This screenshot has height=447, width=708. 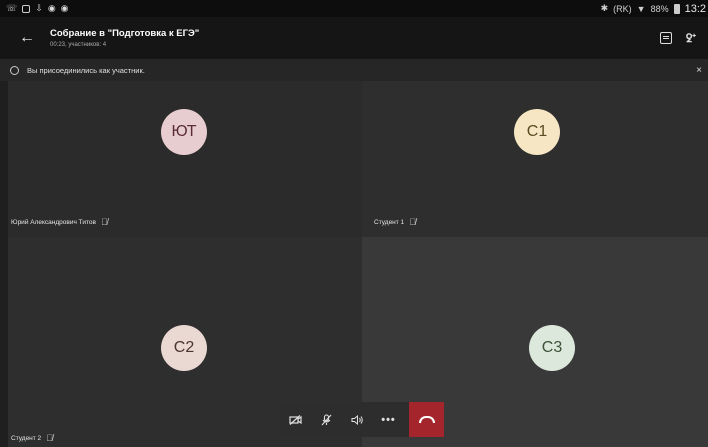 I want to click on wifi-icon: ▼, so click(x=641, y=8).